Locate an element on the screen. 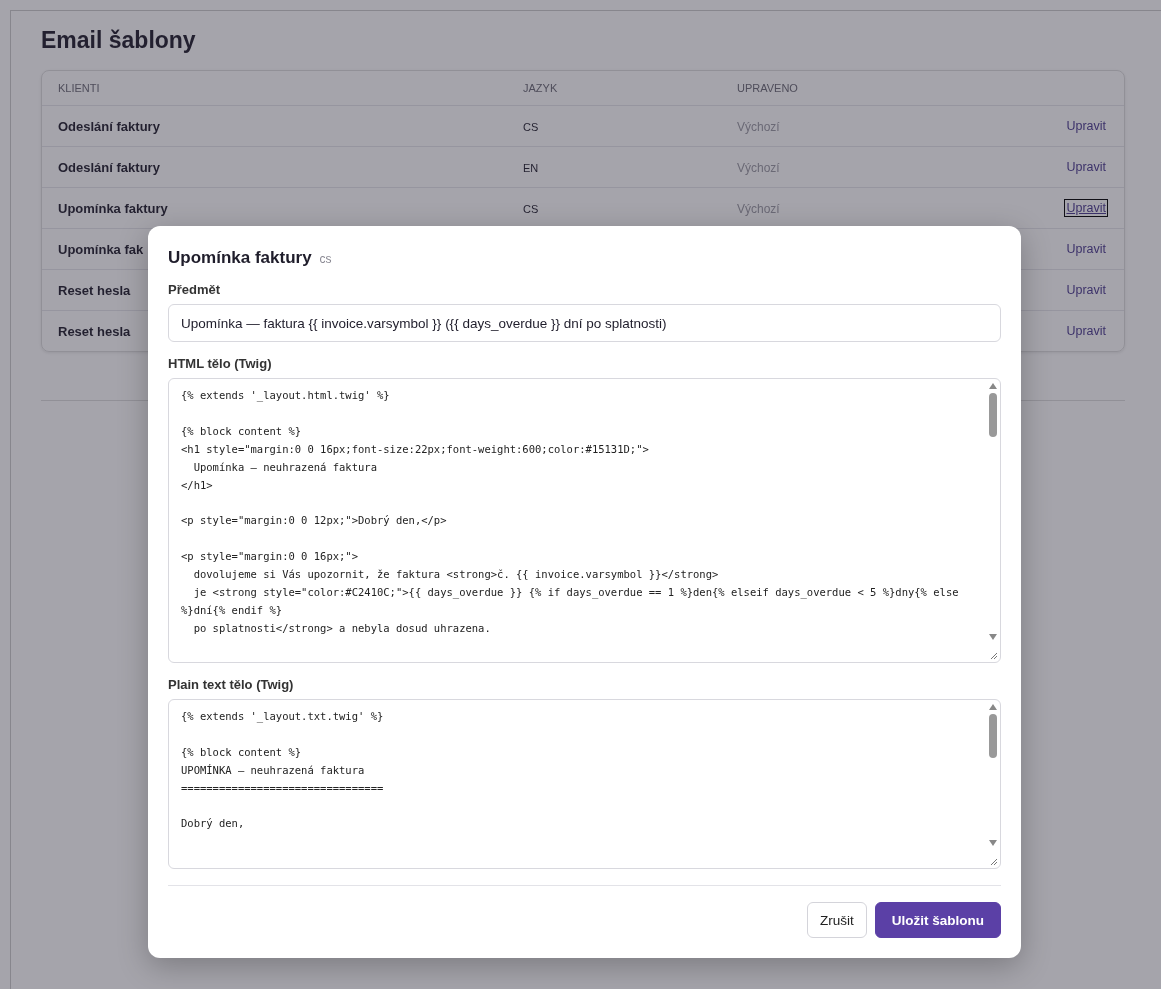 The height and width of the screenshot is (989, 1161). template-name: Upomínka fak is located at coordinates (101, 249).